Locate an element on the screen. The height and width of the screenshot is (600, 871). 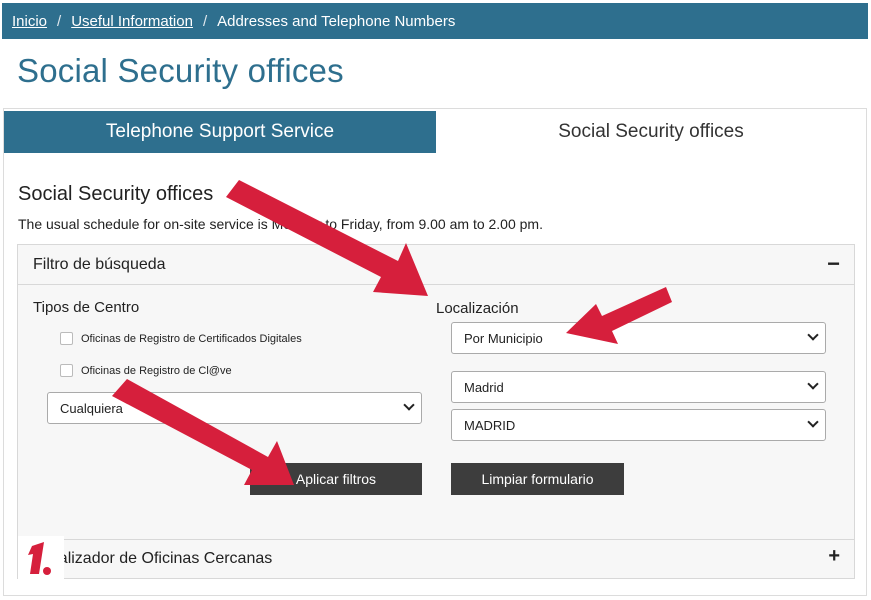
center-type-select-value: Cualquiera is located at coordinates (91, 408).